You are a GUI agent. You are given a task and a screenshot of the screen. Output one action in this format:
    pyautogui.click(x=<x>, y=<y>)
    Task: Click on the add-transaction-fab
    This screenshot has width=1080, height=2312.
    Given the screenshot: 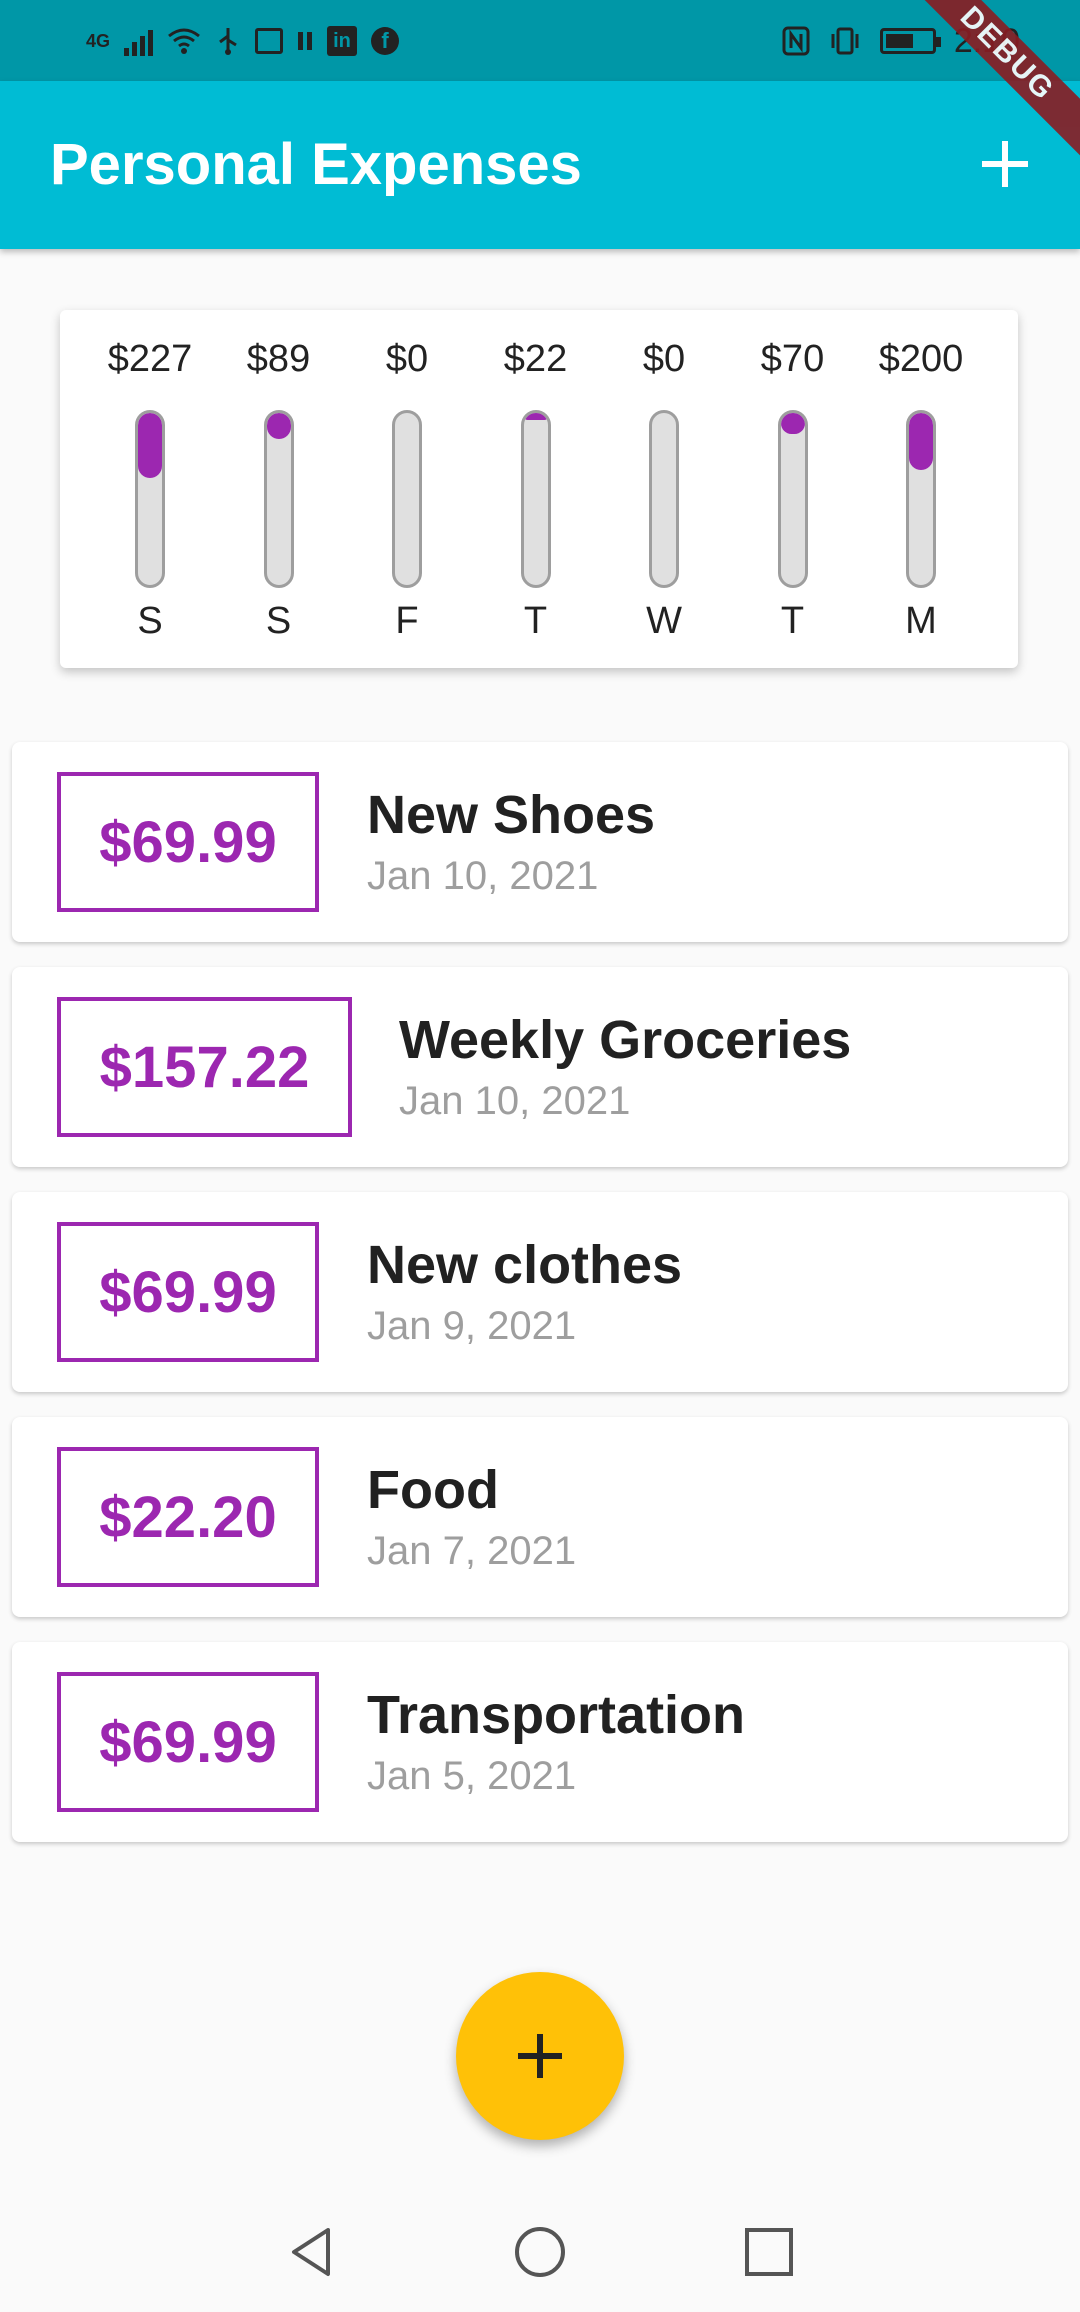 What is the action you would take?
    pyautogui.click(x=540, y=2056)
    